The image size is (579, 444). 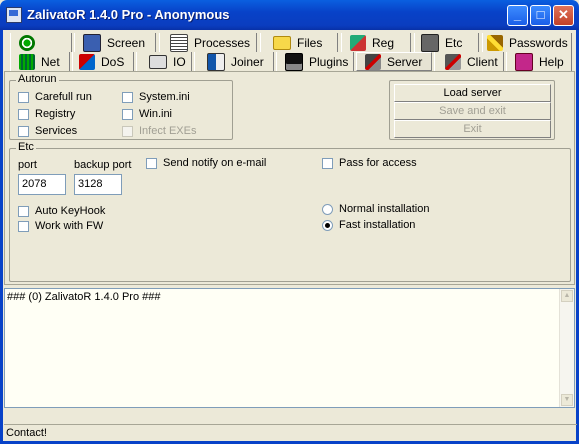 What do you see at coordinates (517, 15) in the screenshot?
I see `minimize-button: _` at bounding box center [517, 15].